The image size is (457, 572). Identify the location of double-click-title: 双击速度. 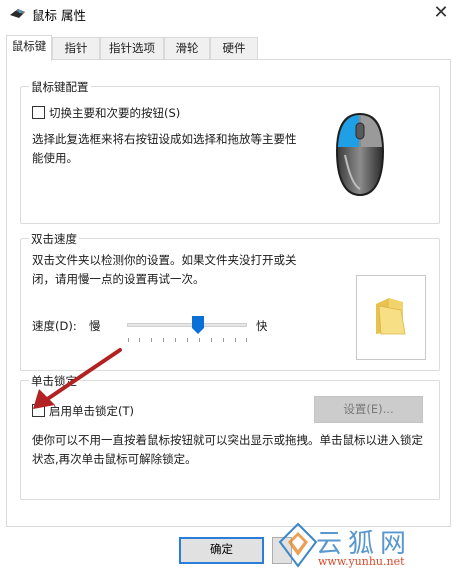
(54, 239).